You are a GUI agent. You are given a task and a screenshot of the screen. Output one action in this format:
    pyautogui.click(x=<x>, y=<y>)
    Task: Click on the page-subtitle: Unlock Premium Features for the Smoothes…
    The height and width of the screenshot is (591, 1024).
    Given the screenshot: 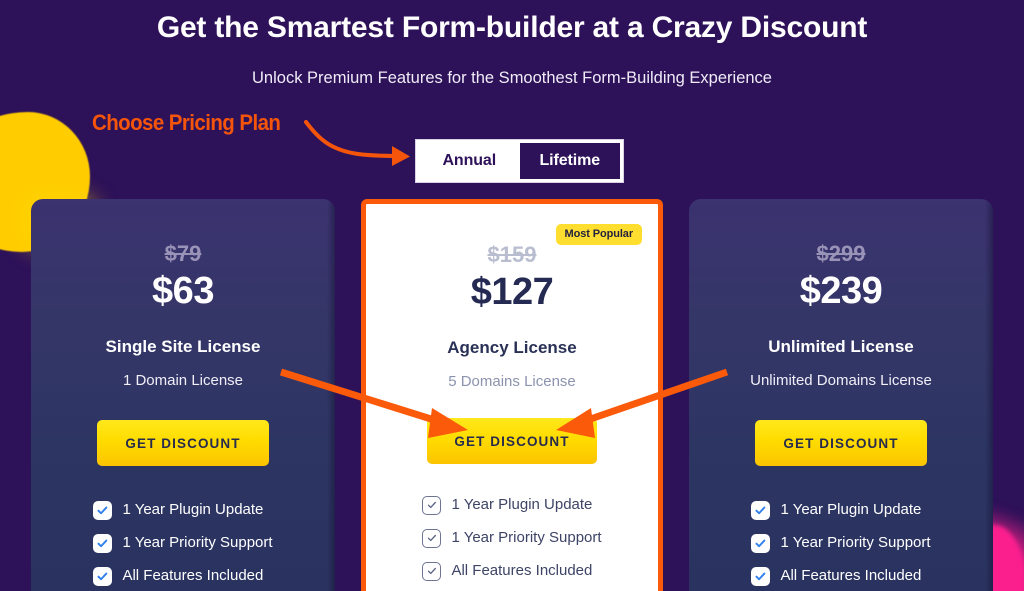 What is the action you would take?
    pyautogui.click(x=512, y=78)
    